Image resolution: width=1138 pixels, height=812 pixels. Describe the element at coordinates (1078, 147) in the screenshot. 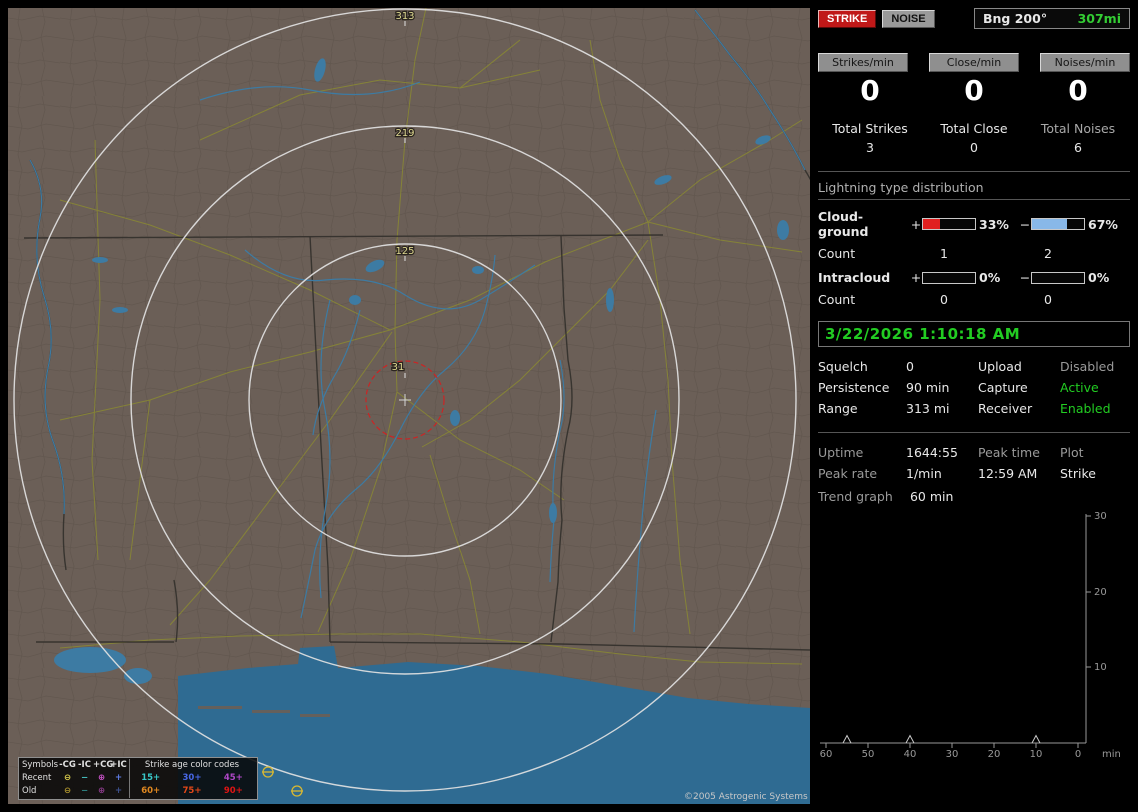

I see `total-noises-value: 6` at that location.